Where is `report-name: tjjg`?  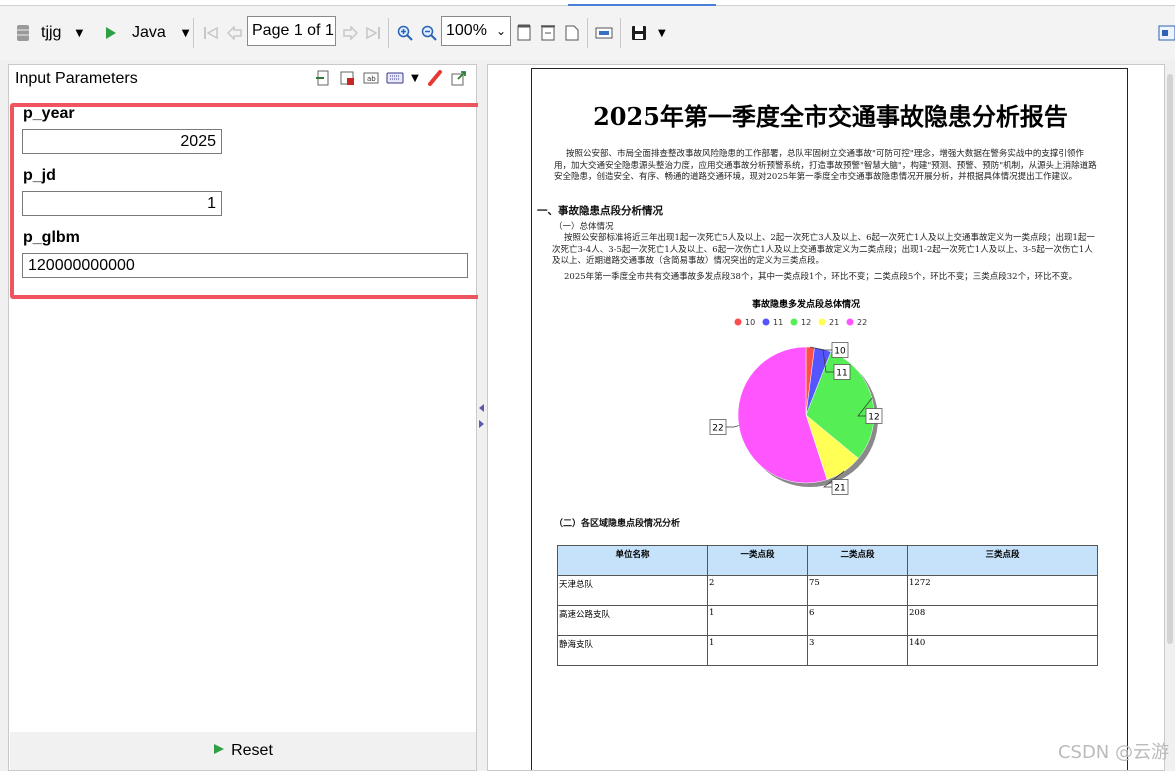
report-name: tjjg is located at coordinates (51, 32).